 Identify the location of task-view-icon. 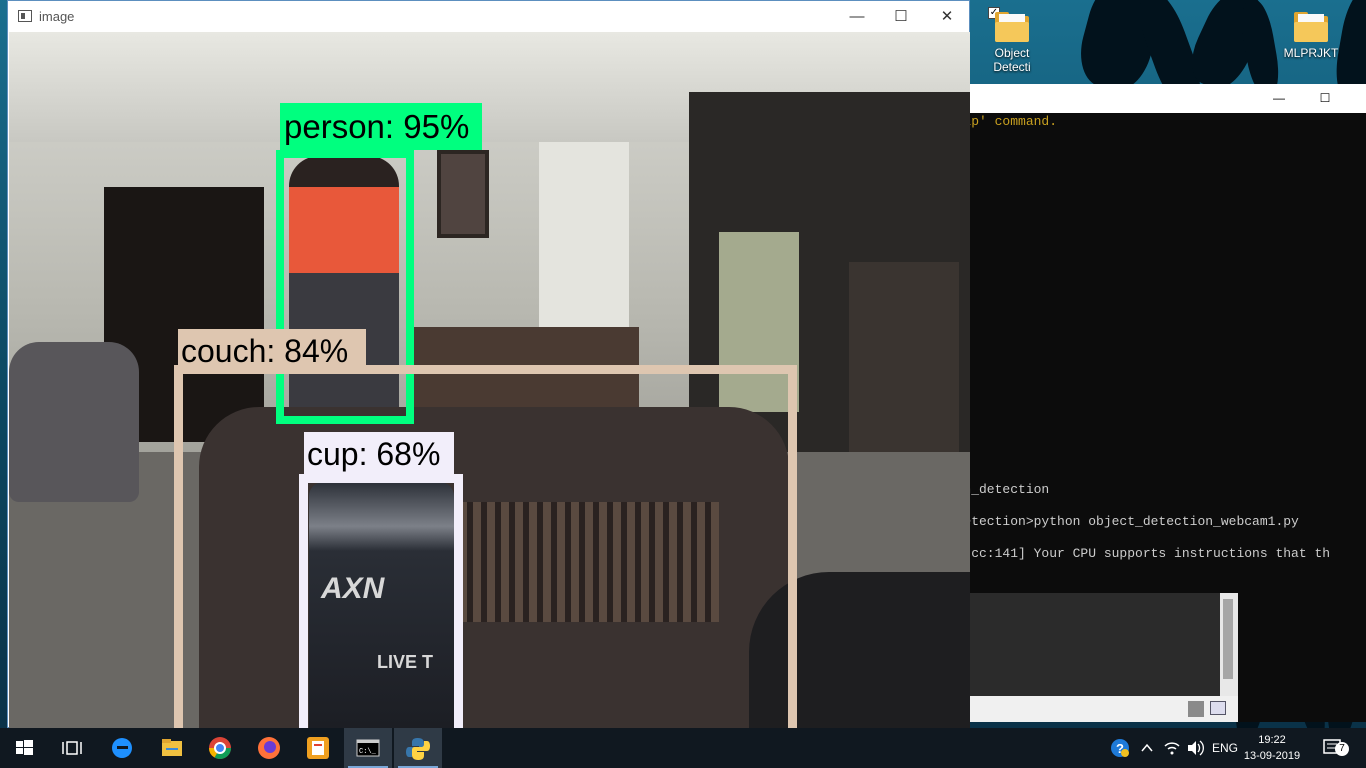
(72, 748).